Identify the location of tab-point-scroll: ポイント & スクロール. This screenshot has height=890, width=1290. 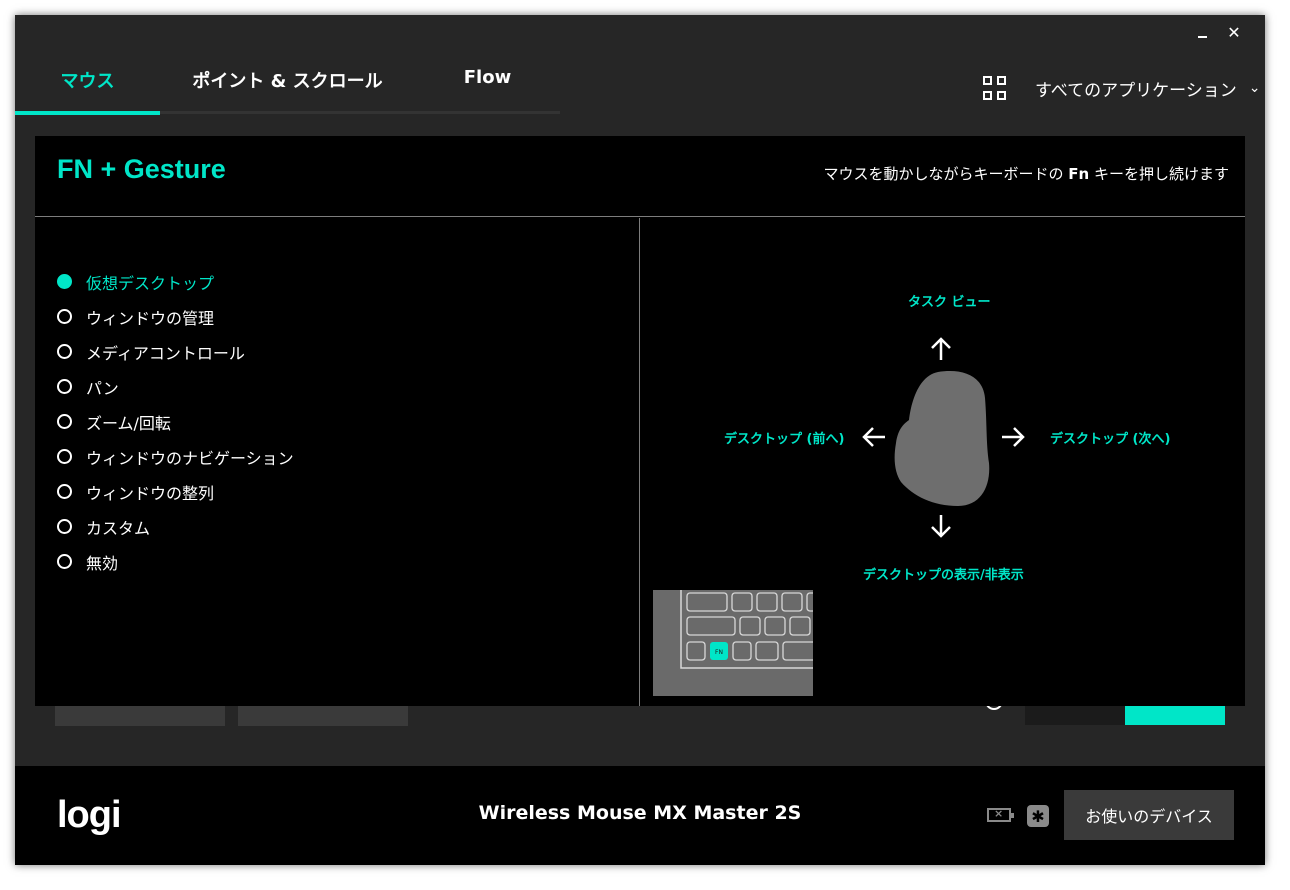
(287, 85).